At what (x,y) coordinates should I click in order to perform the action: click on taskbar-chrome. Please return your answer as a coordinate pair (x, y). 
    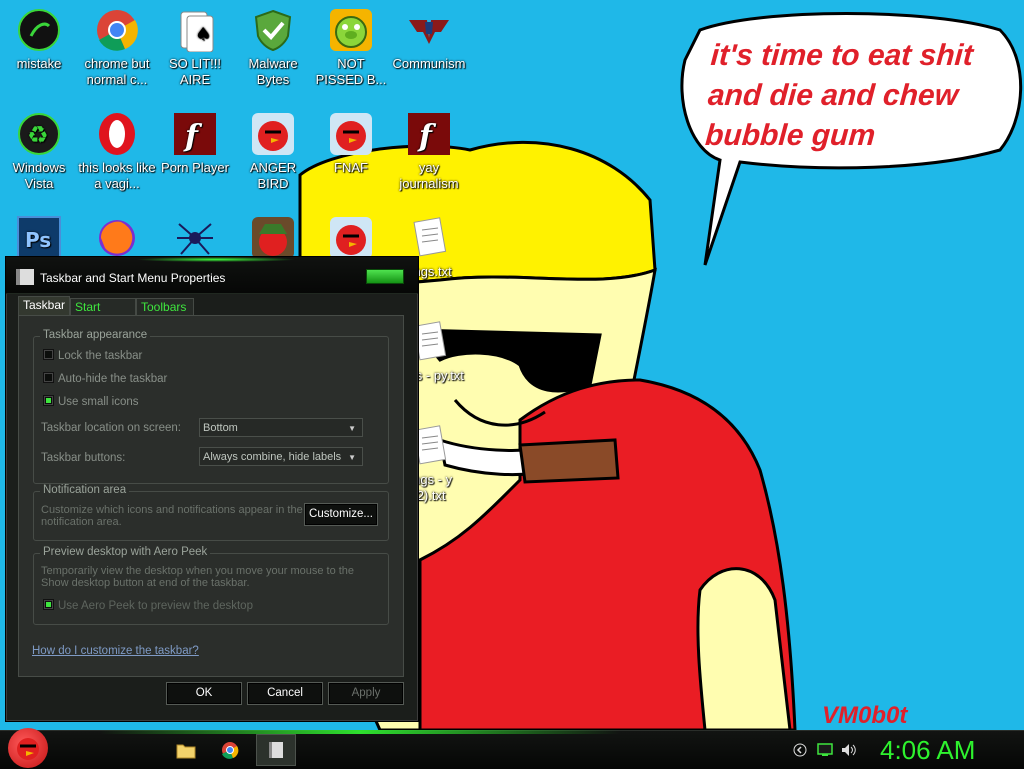
    Looking at the image, I should click on (230, 750).